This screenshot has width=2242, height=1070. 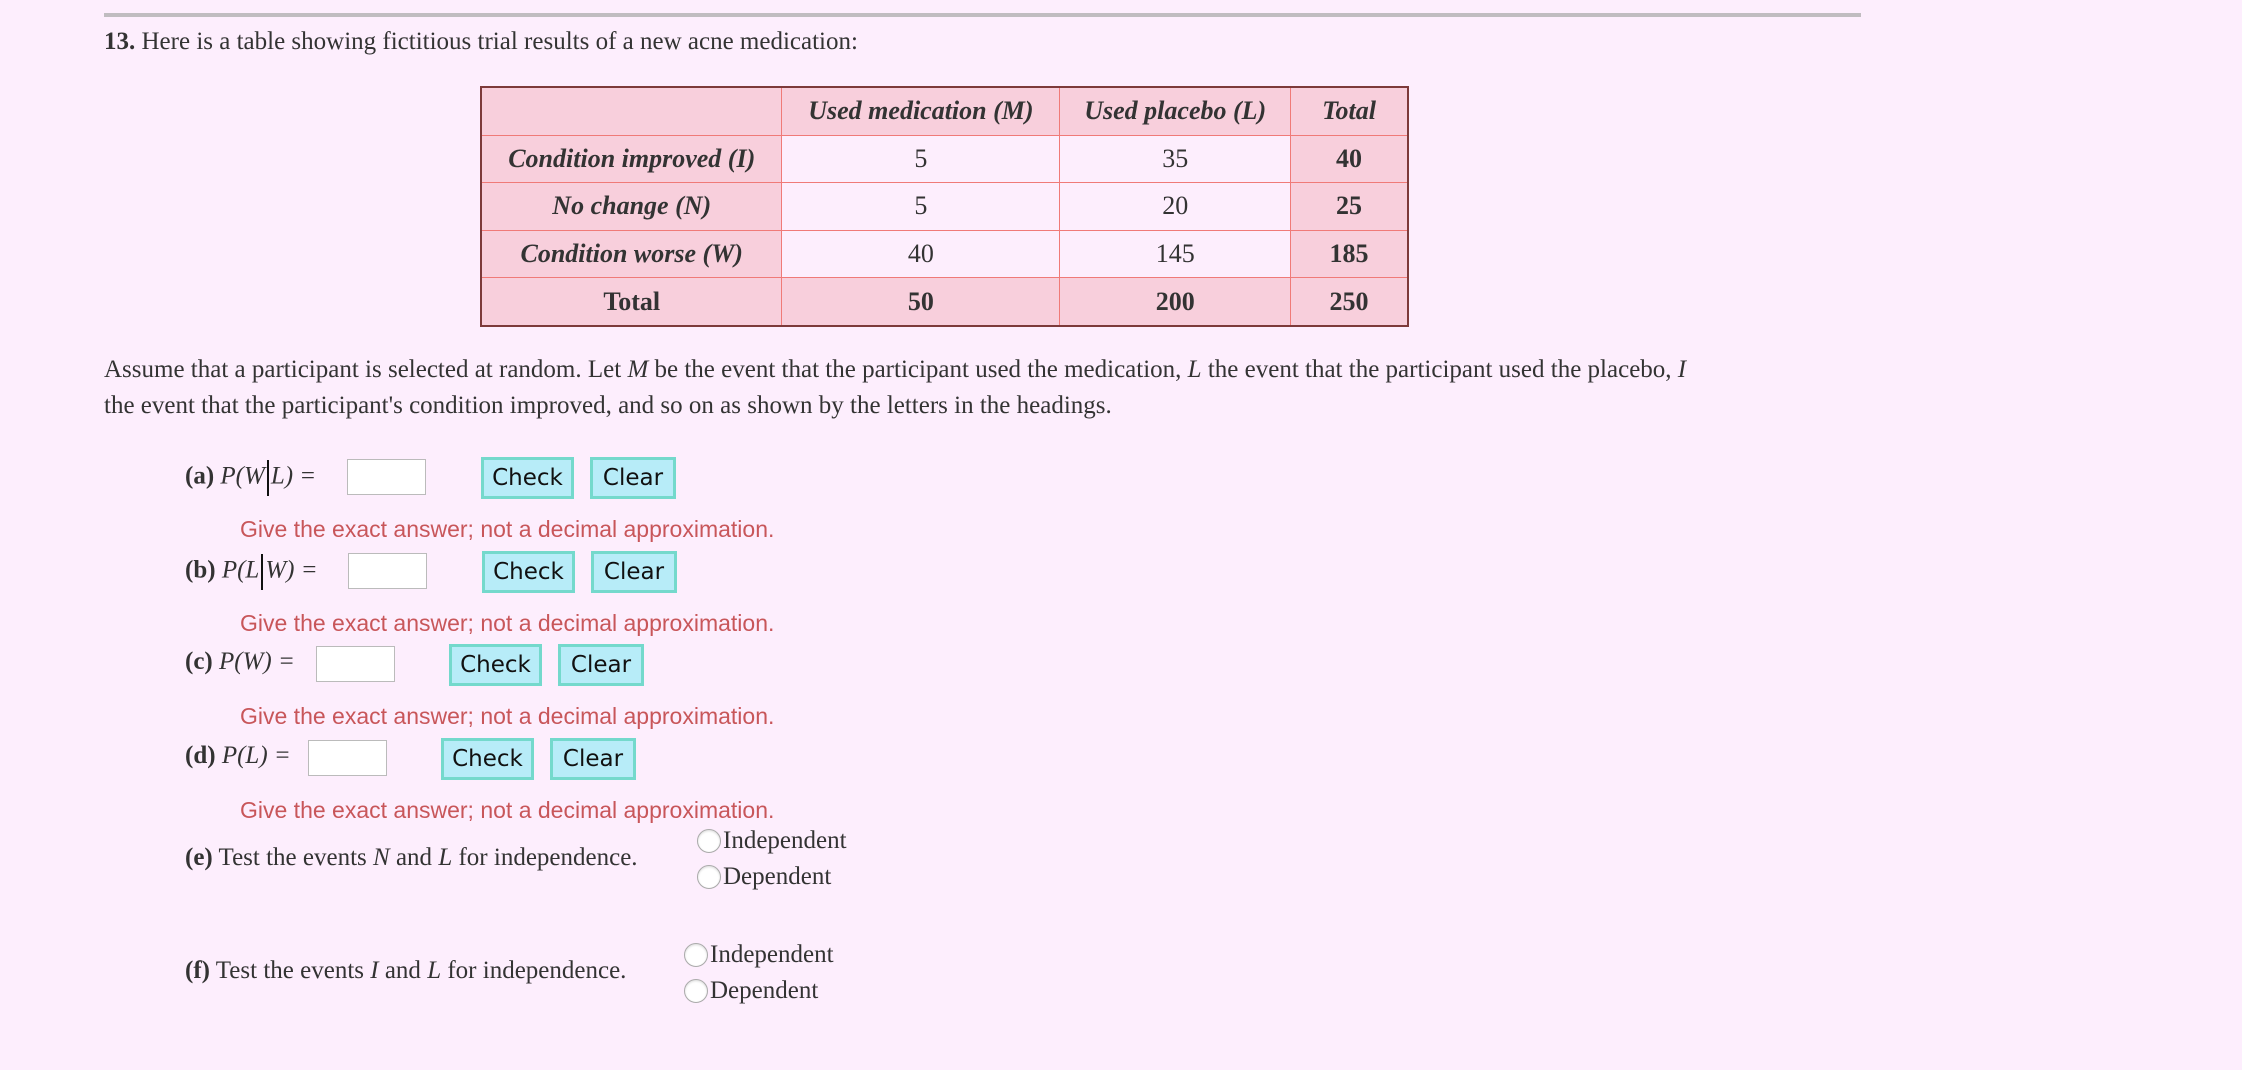 What do you see at coordinates (1175, 254) in the screenshot?
I see `table-cell: 145` at bounding box center [1175, 254].